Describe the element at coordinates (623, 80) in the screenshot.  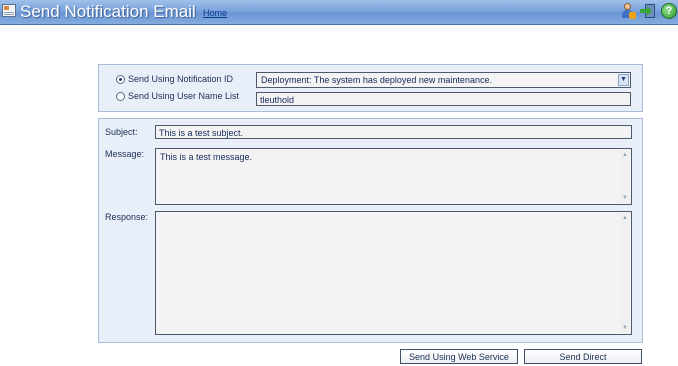
I see `chevron-down-icon: ▼` at that location.